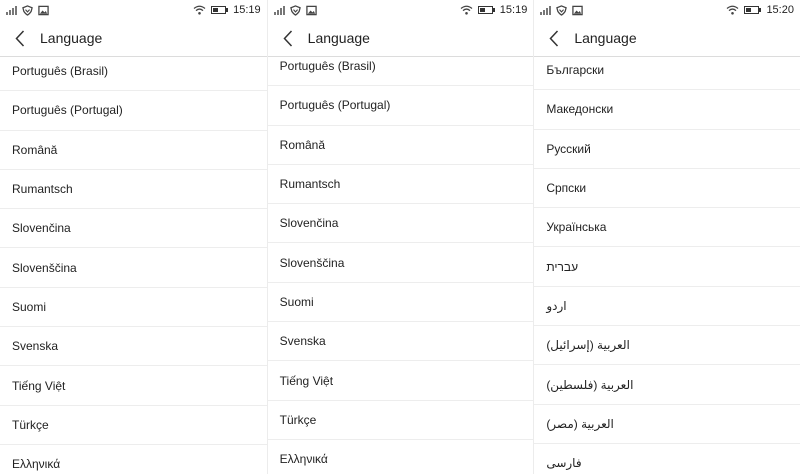  I want to click on status-bar: 15:20, so click(667, 10).